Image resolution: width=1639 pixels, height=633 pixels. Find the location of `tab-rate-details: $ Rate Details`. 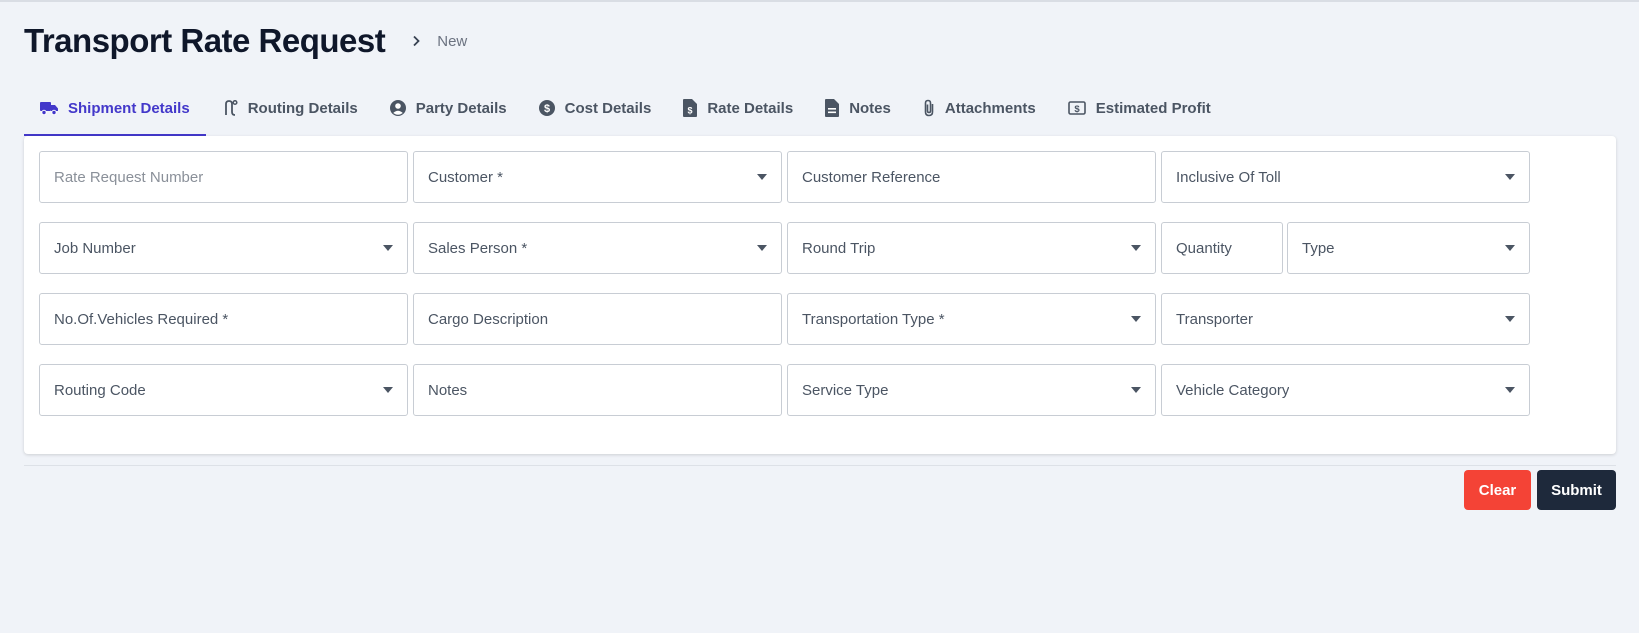

tab-rate-details: $ Rate Details is located at coordinates (738, 108).